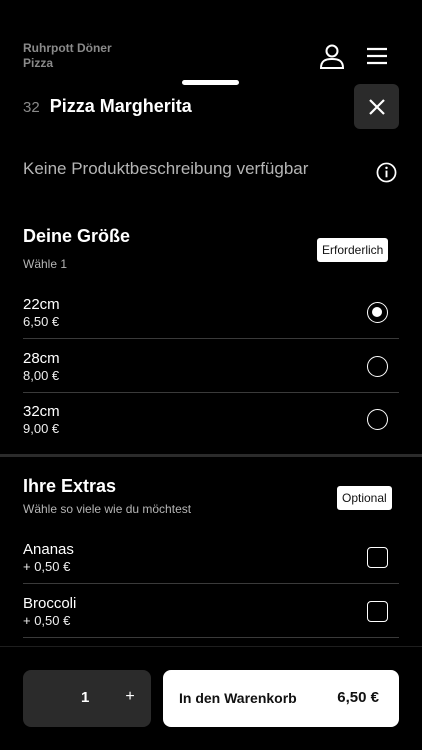  What do you see at coordinates (211, 419) in the screenshot?
I see `size-option: 32cm 9,00 €` at bounding box center [211, 419].